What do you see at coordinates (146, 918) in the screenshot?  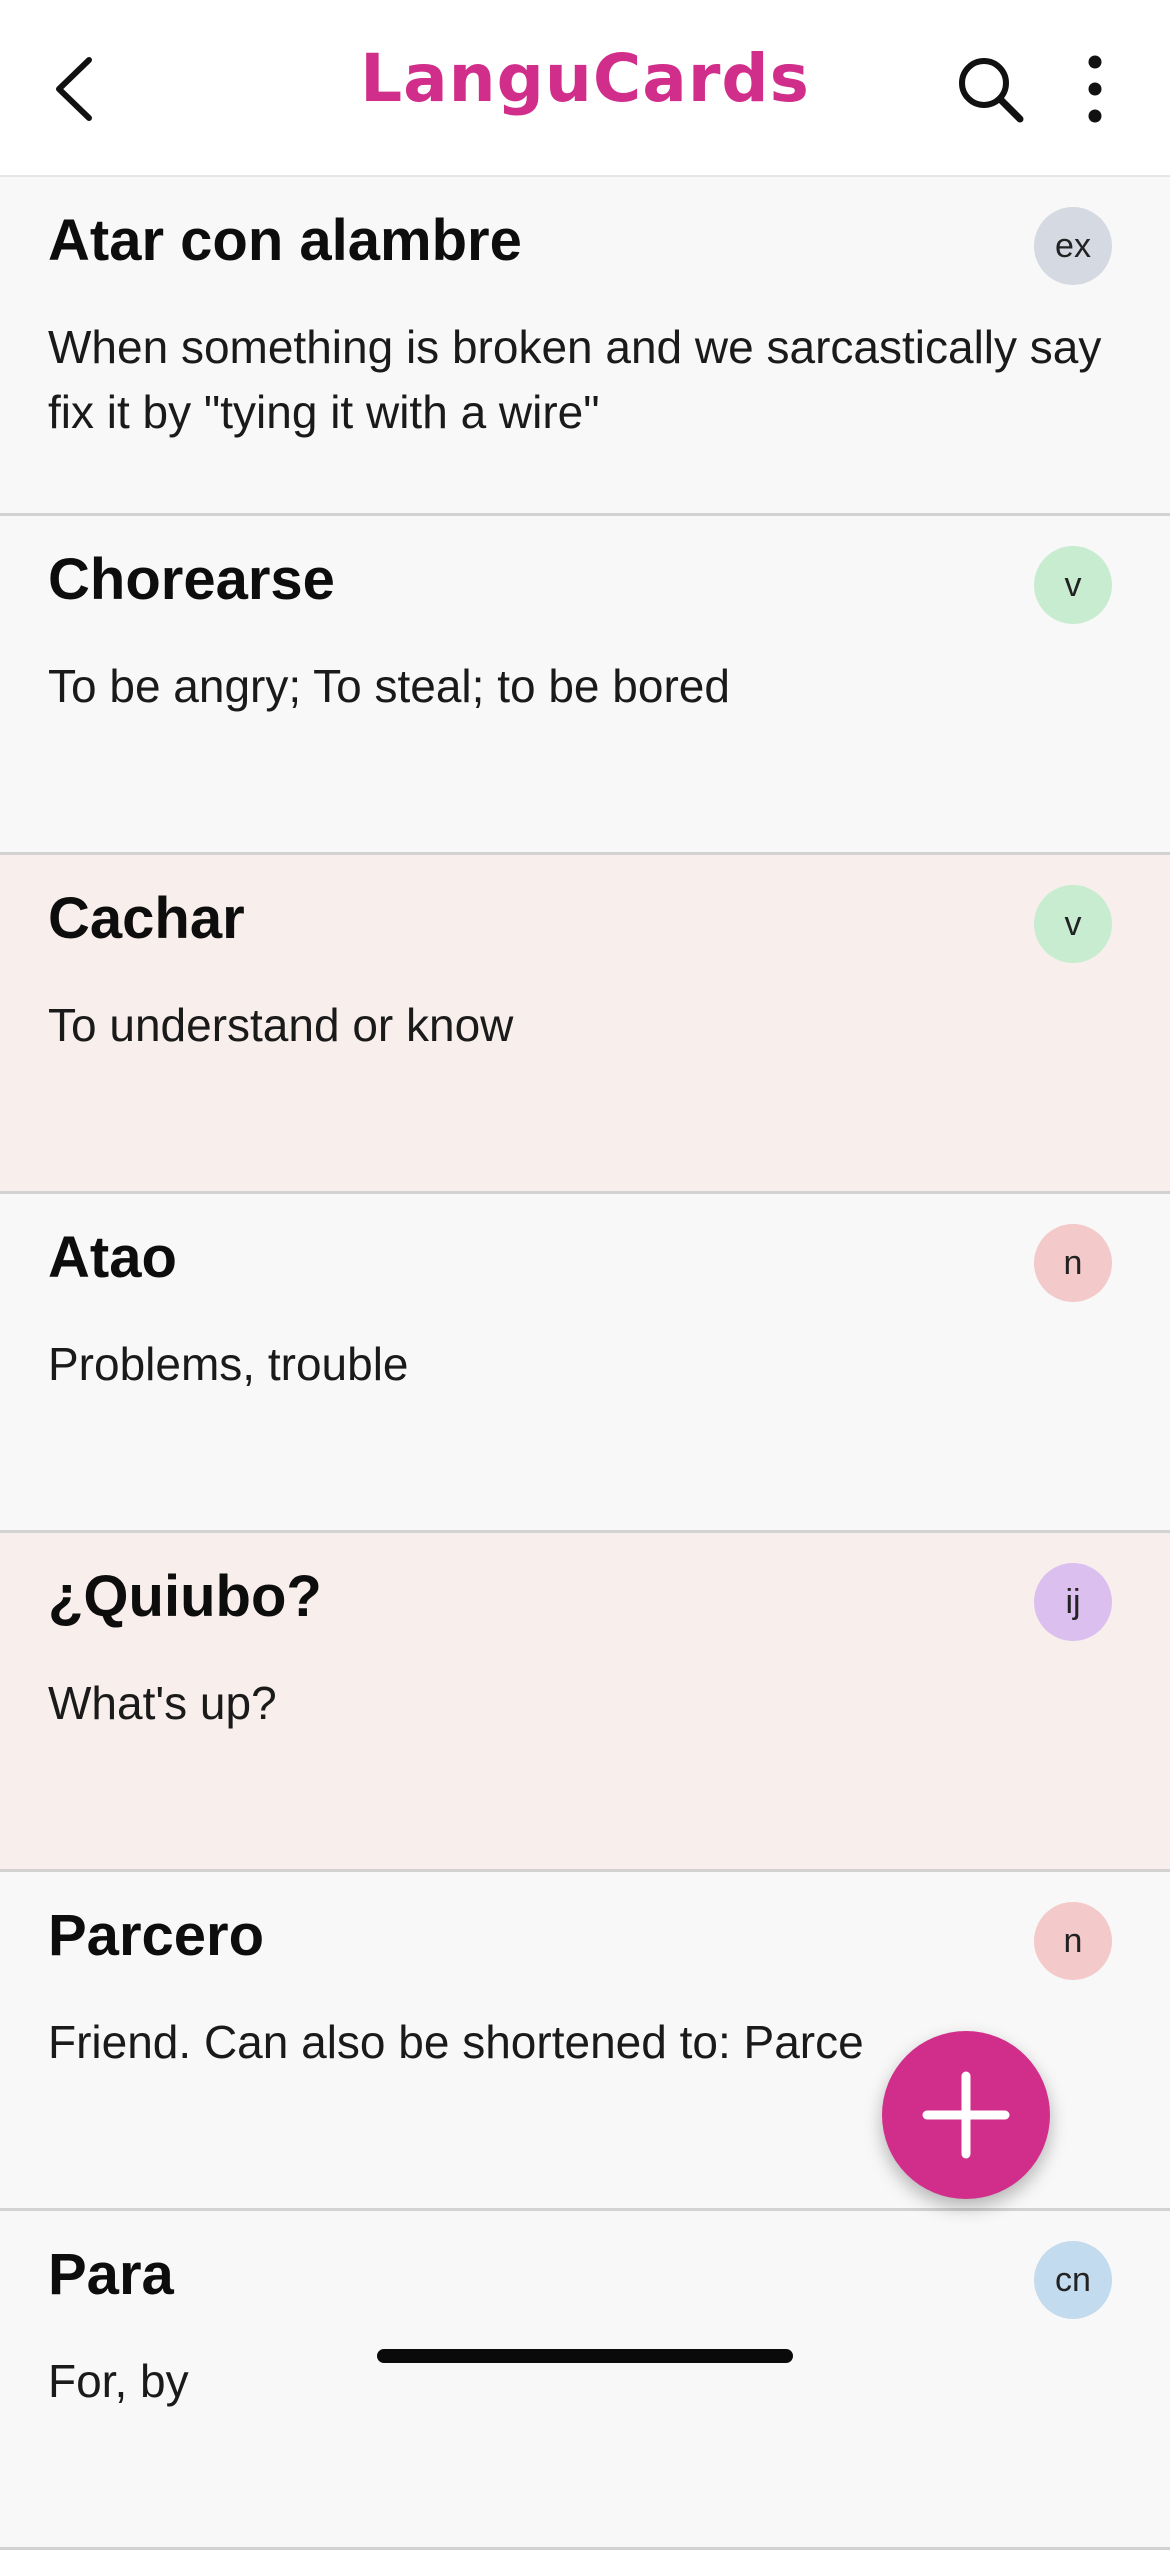 I see `card-term: Cachar` at bounding box center [146, 918].